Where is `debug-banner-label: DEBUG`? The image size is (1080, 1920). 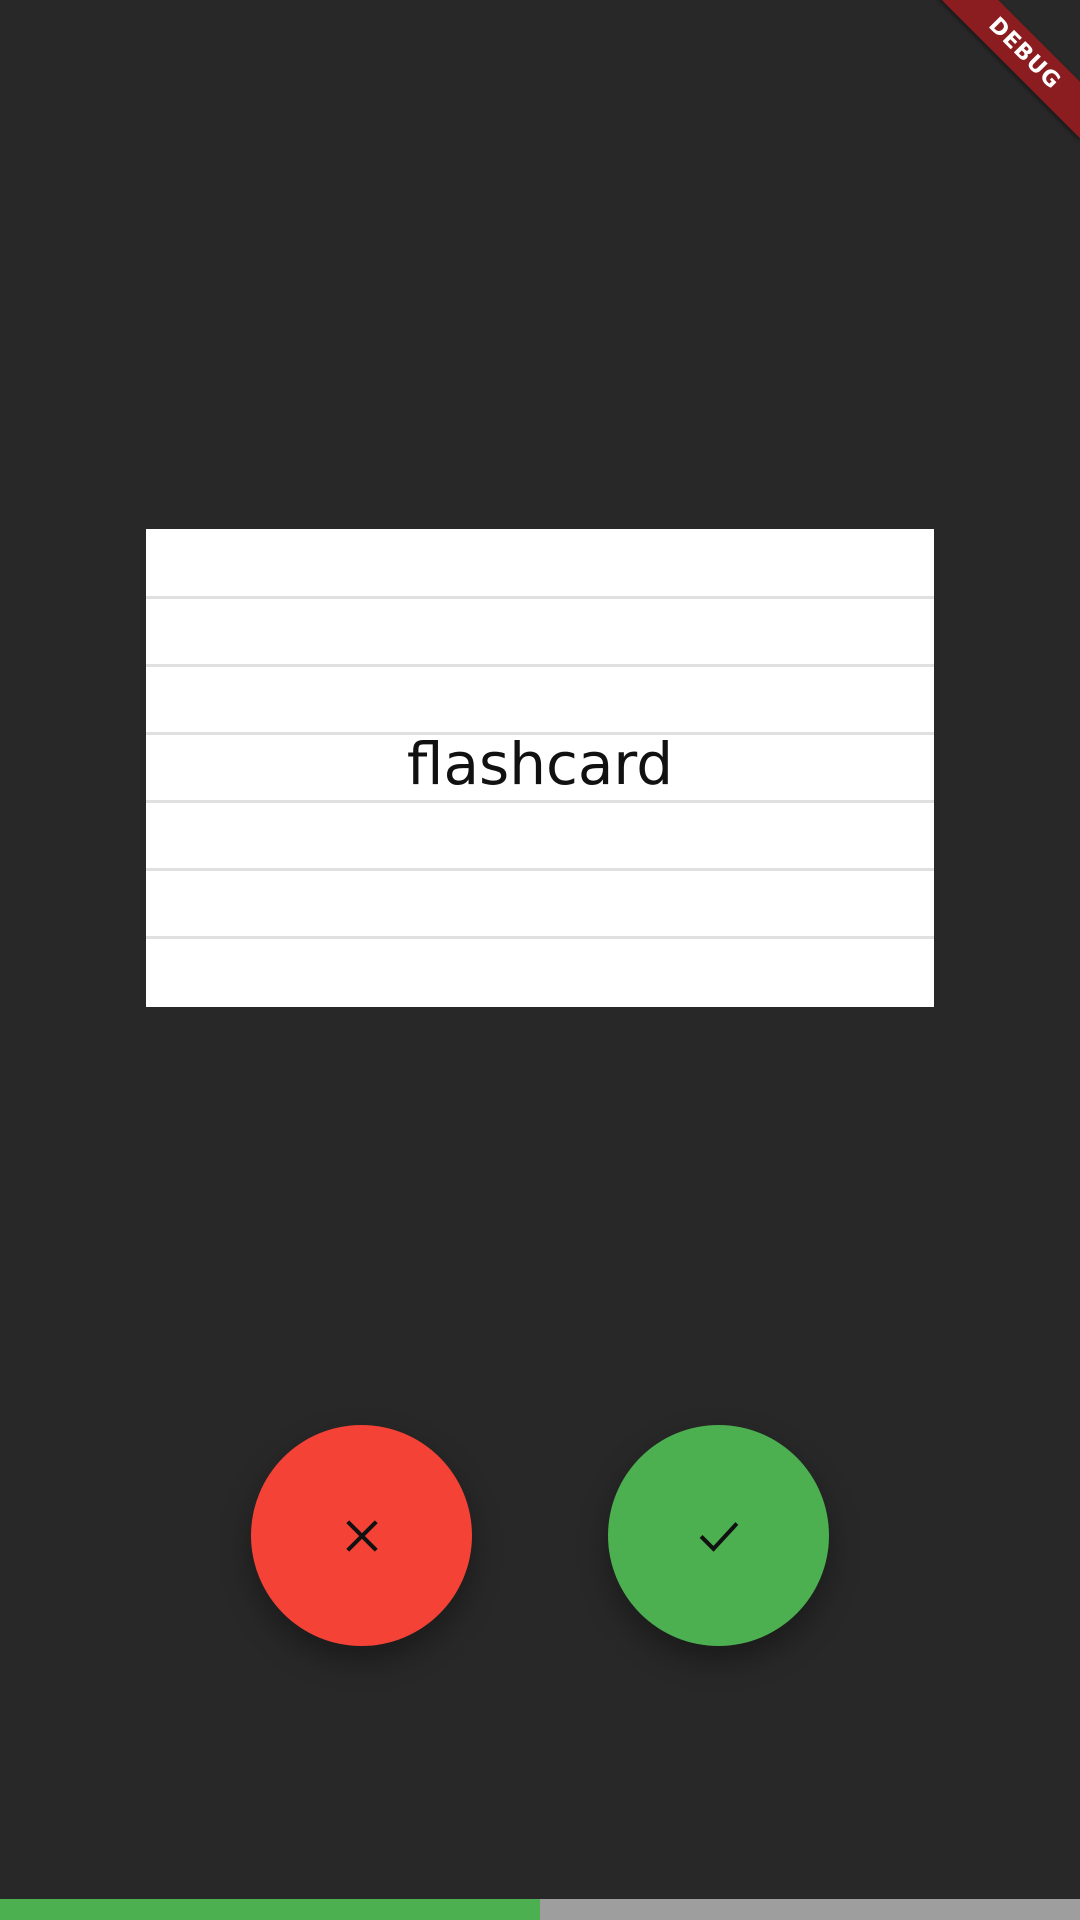
debug-banner-label: DEBUG is located at coordinates (1009, 69).